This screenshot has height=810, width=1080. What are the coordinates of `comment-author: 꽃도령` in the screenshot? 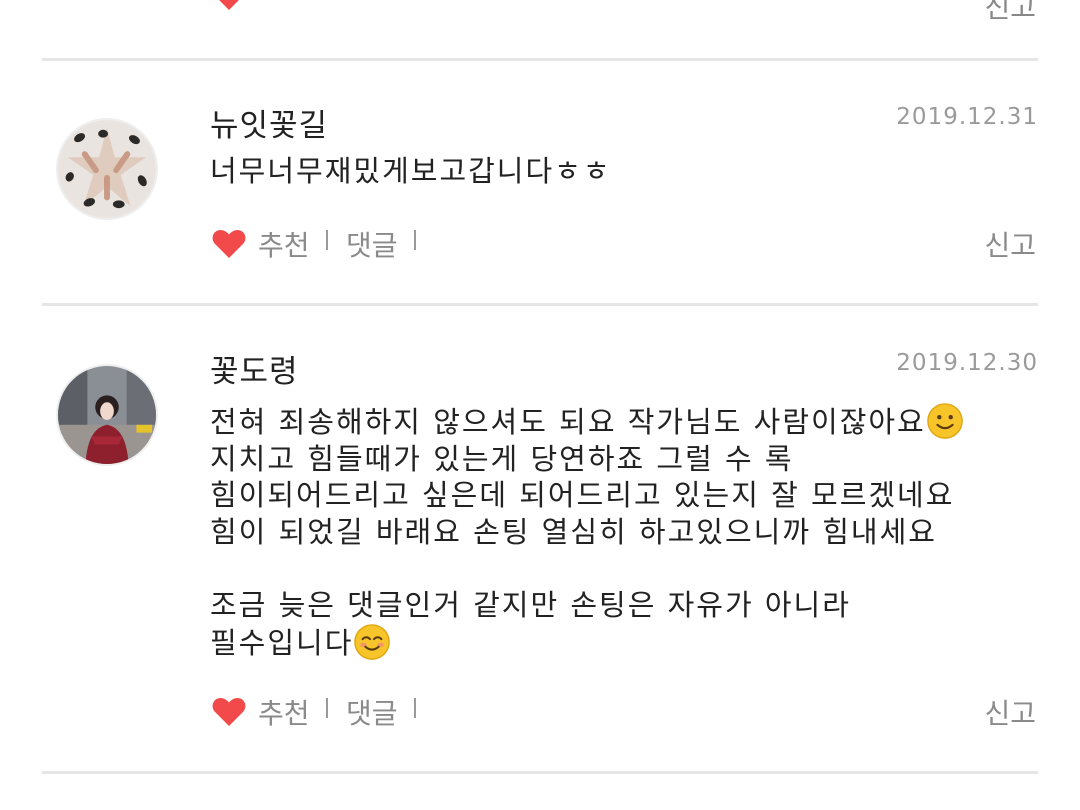 It's located at (254, 368).